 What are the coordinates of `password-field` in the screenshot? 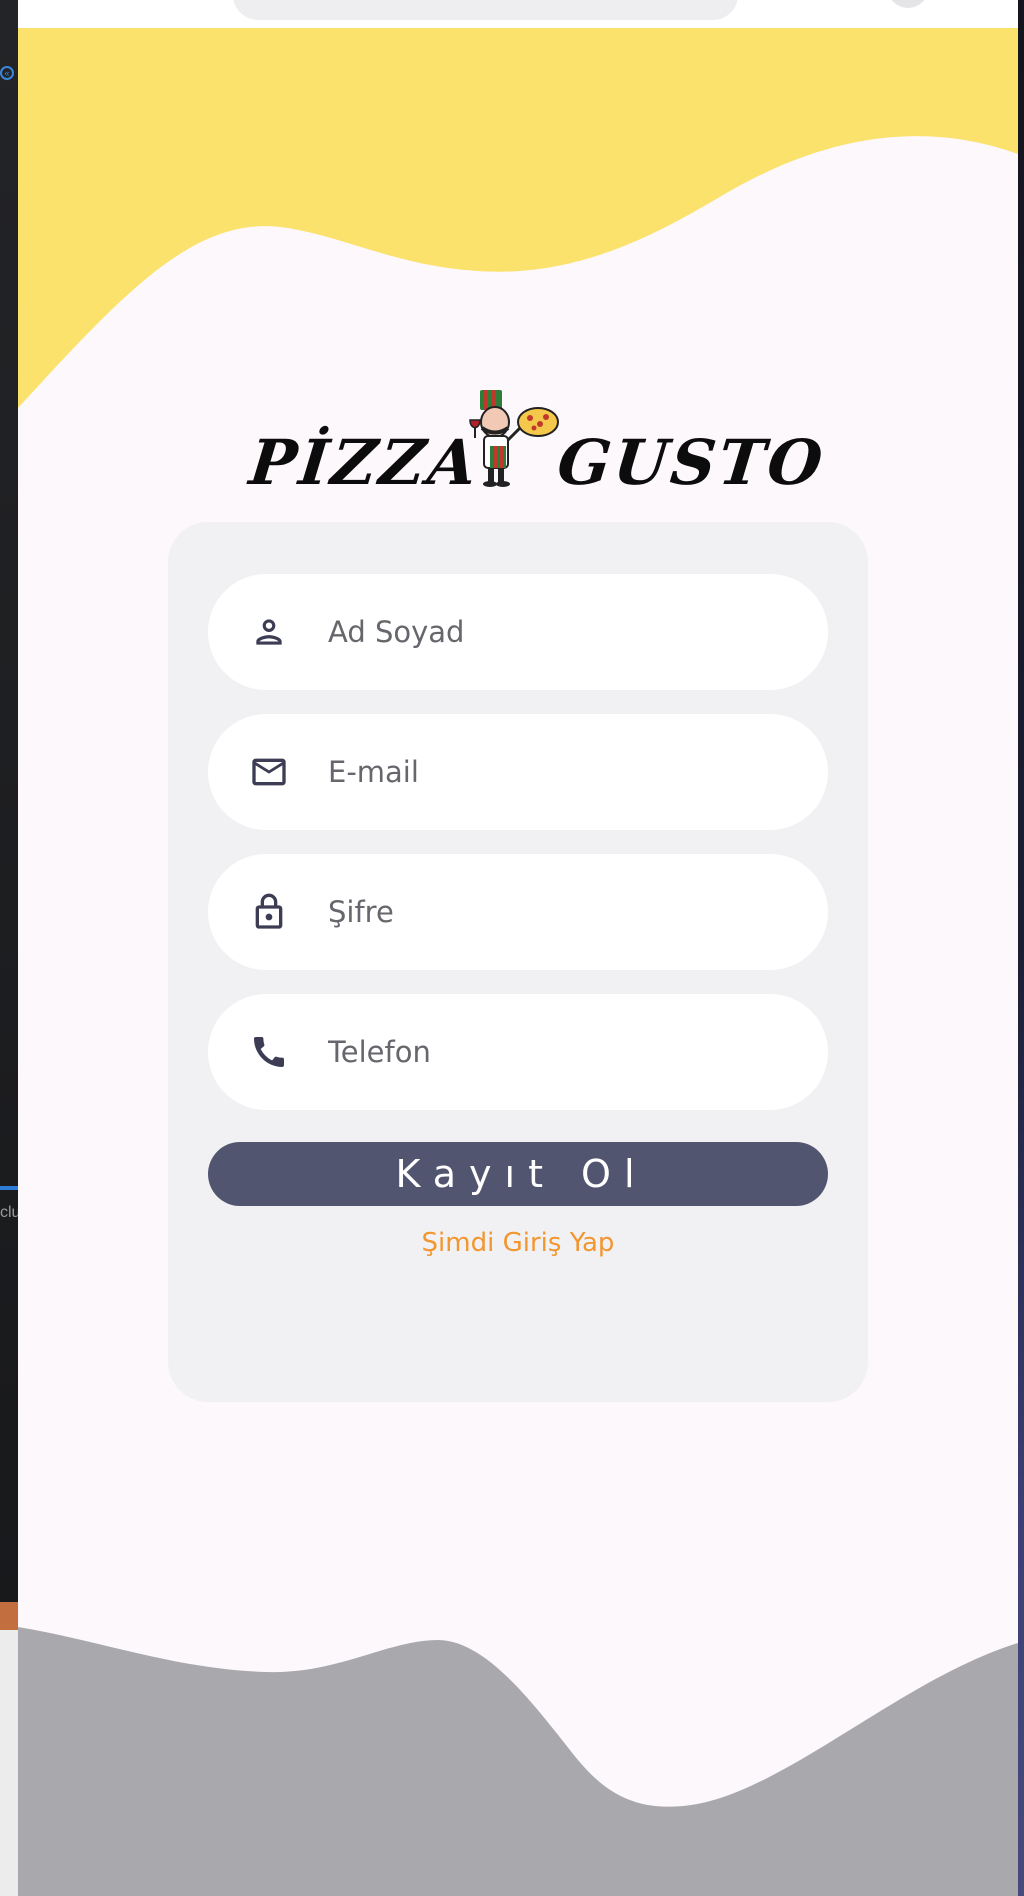 It's located at (518, 912).